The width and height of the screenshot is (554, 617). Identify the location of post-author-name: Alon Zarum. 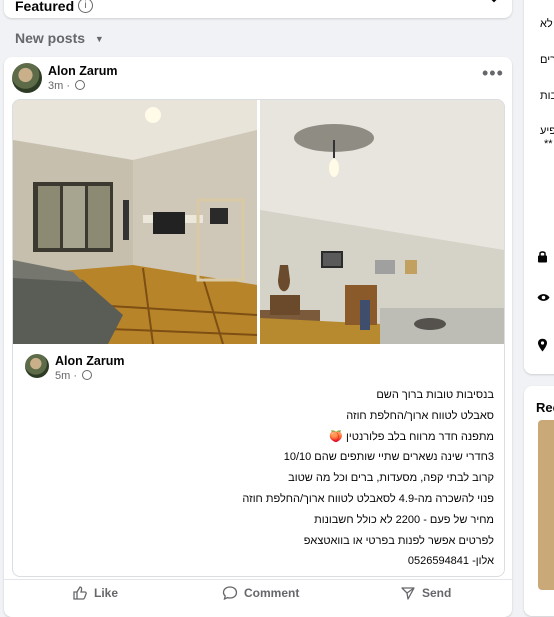
(82, 71).